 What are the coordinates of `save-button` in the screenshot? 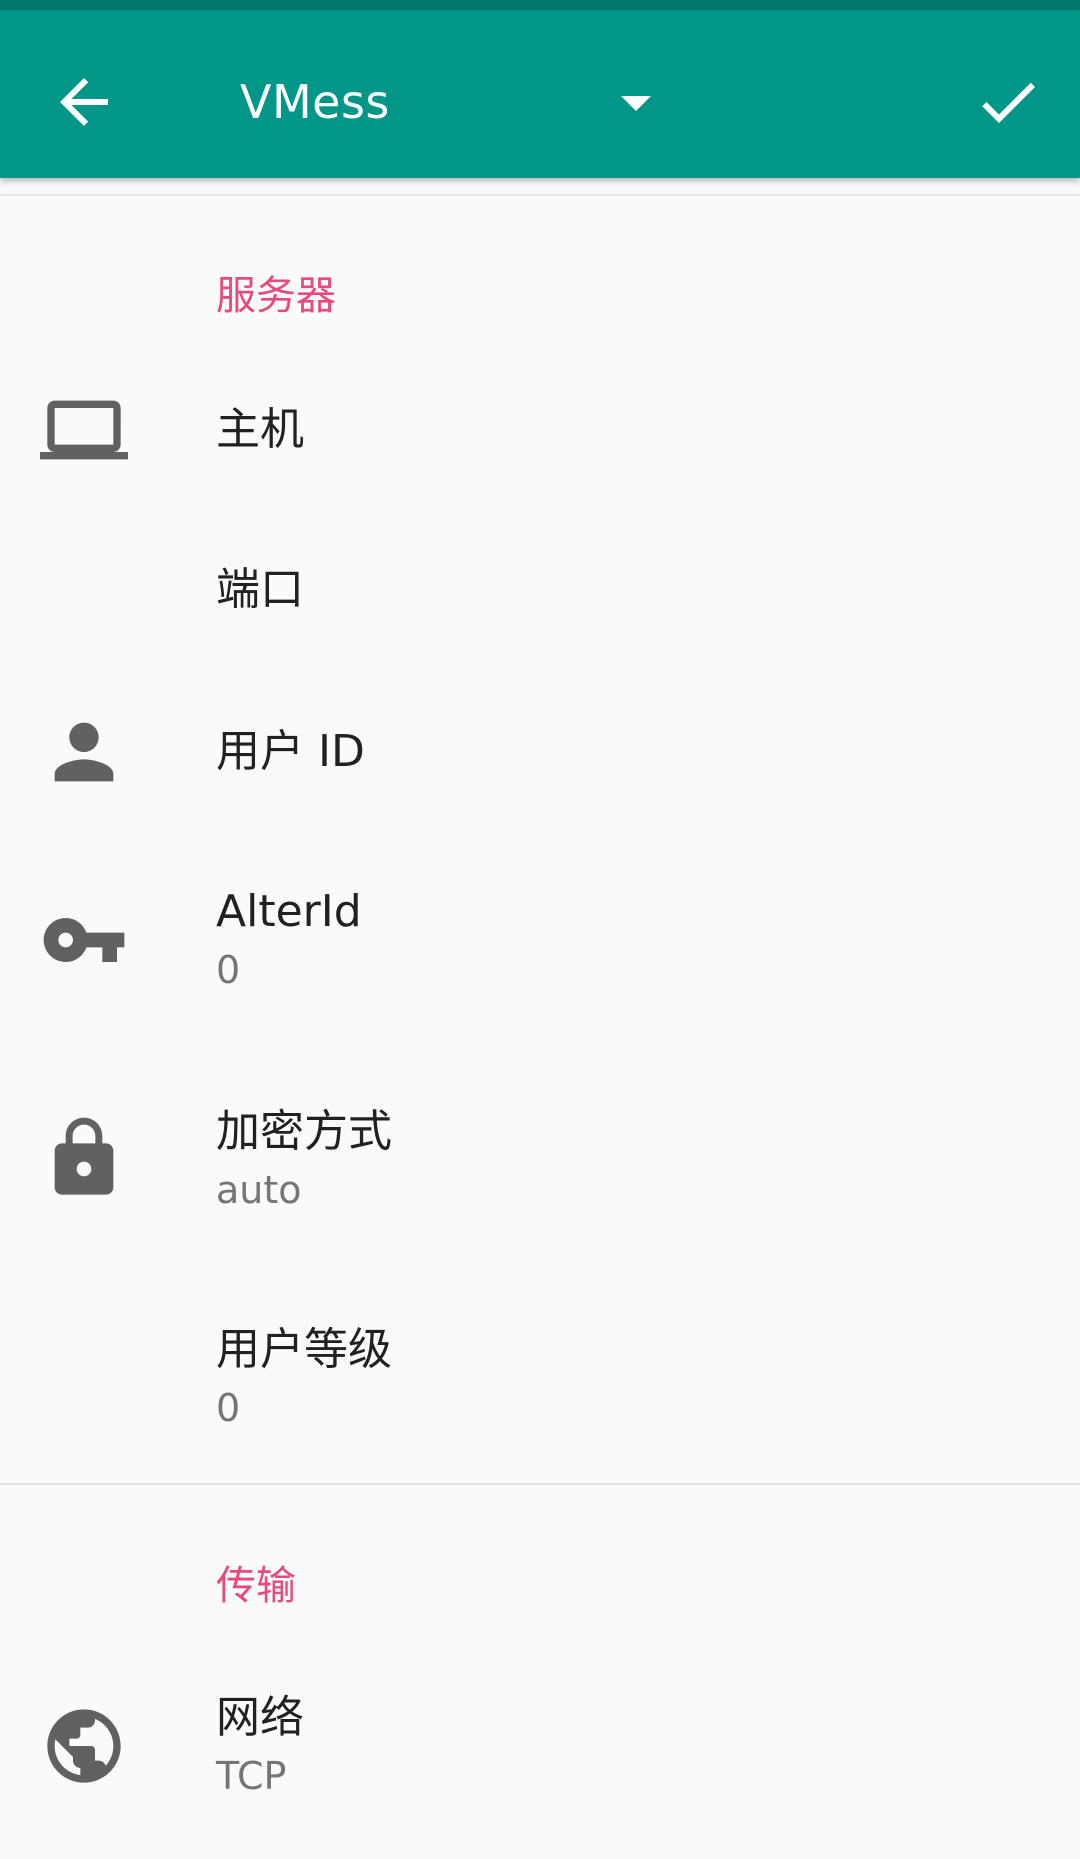 It's located at (1008, 102).